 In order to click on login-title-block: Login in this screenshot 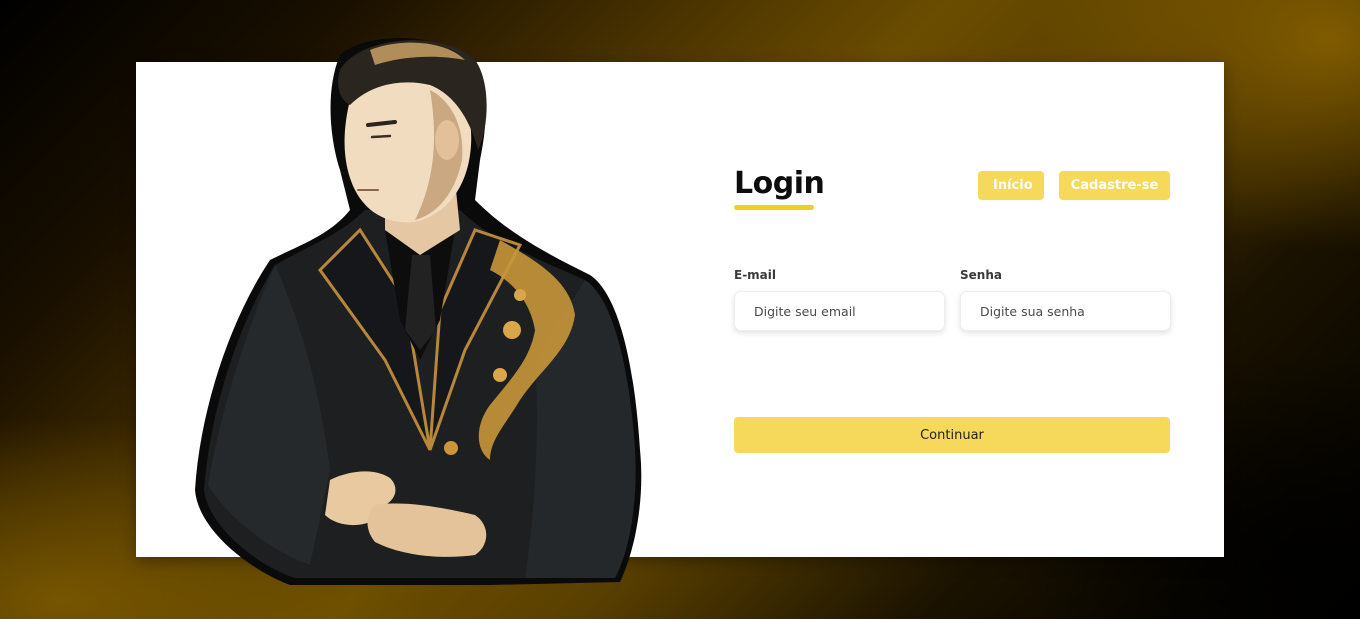, I will do `click(779, 188)`.